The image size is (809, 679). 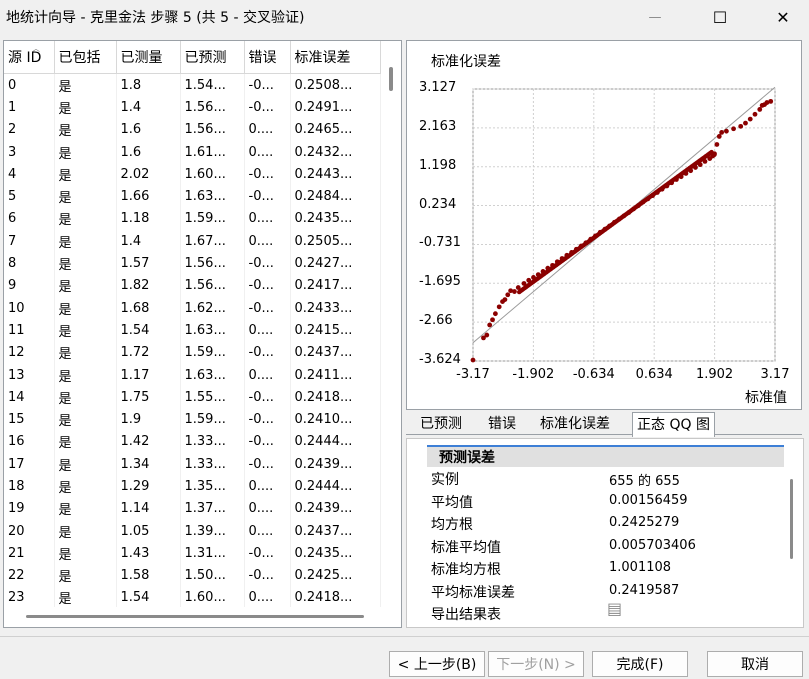 I want to click on table-cell: 1.57, so click(x=148, y=263).